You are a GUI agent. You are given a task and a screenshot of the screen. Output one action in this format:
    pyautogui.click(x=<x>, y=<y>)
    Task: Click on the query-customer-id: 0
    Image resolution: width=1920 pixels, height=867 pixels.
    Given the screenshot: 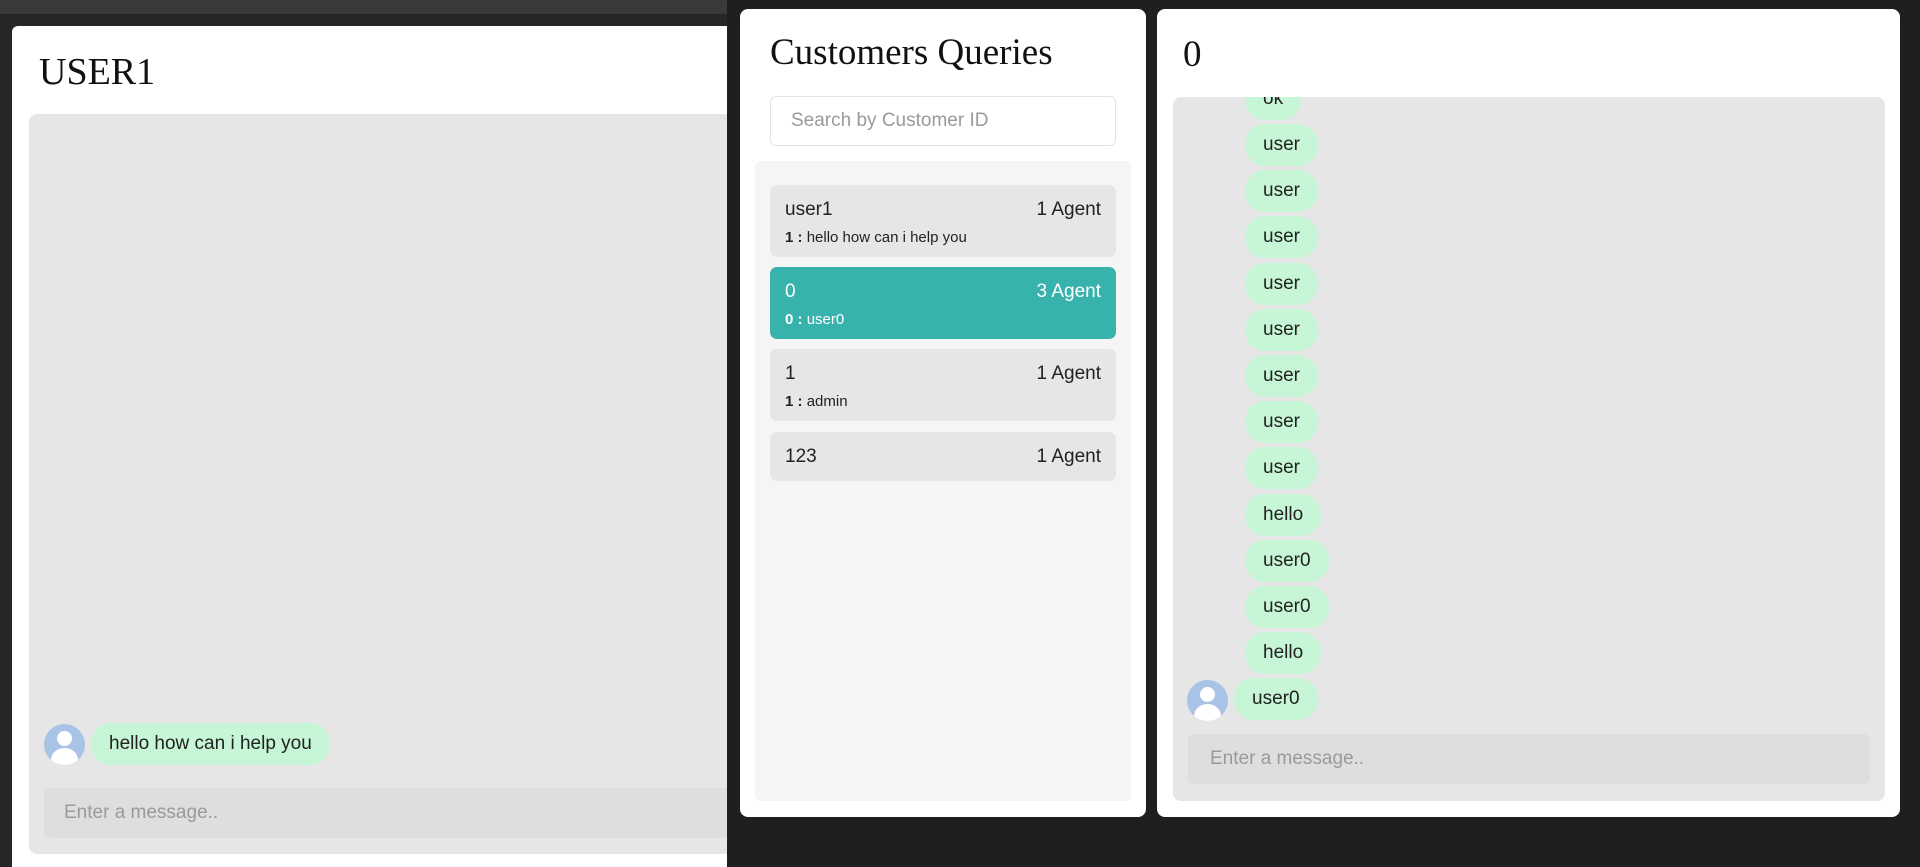 What is the action you would take?
    pyautogui.click(x=790, y=291)
    